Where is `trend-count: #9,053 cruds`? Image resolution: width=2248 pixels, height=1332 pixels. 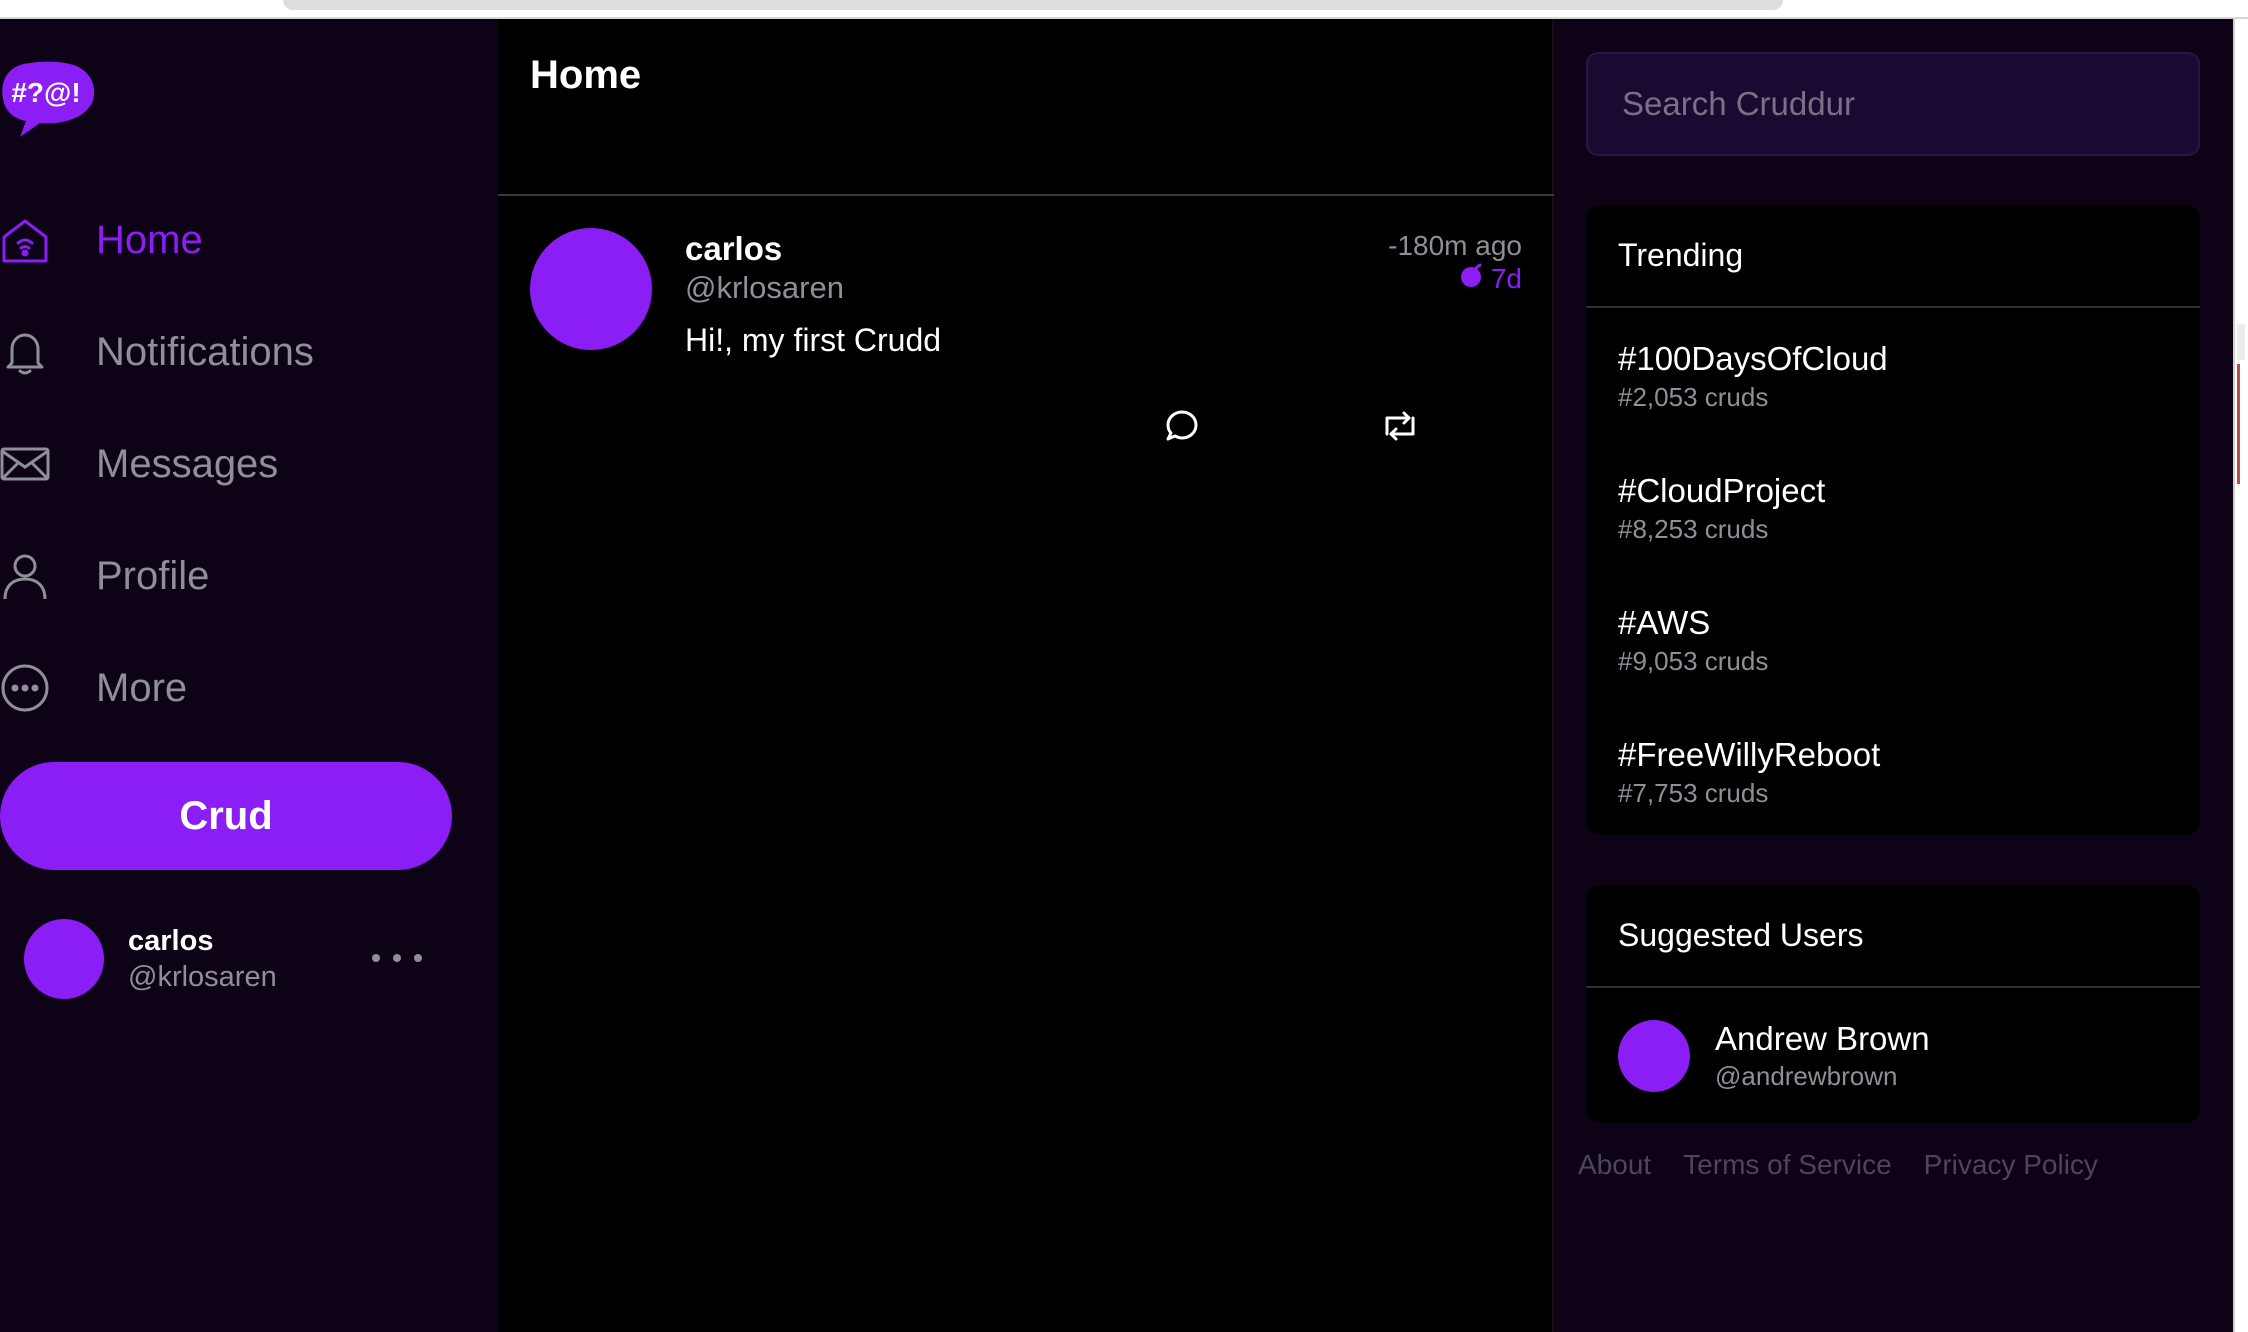 trend-count: #9,053 cruds is located at coordinates (1693, 661).